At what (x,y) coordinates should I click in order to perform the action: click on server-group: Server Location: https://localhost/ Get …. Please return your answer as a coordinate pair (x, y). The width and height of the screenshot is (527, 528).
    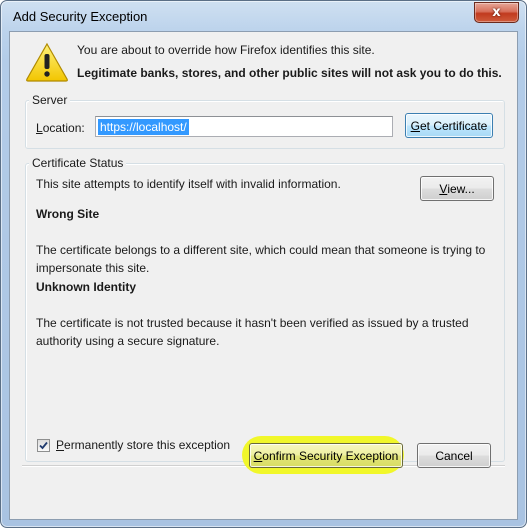
    Looking at the image, I should click on (265, 121).